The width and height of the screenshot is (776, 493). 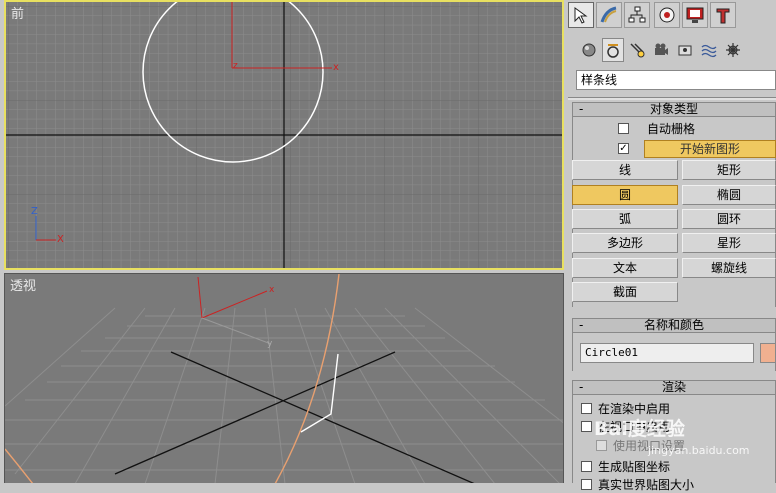 What do you see at coordinates (729, 195) in the screenshot?
I see `ellipse-button: 椭圆` at bounding box center [729, 195].